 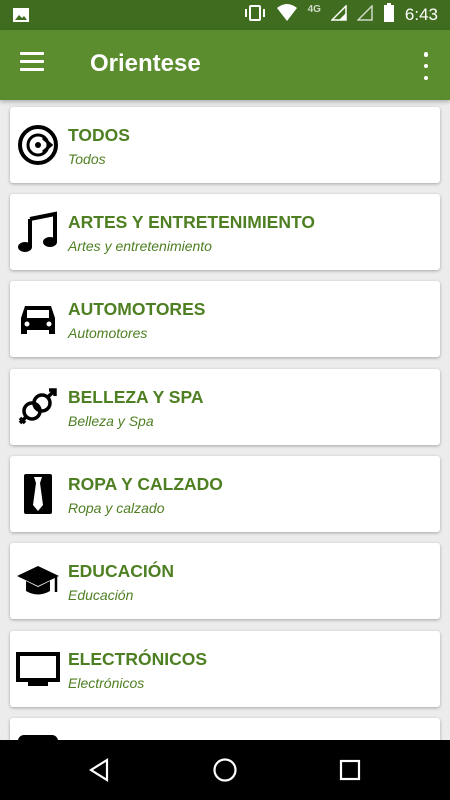 I want to click on gender-icon, so click(x=38, y=407).